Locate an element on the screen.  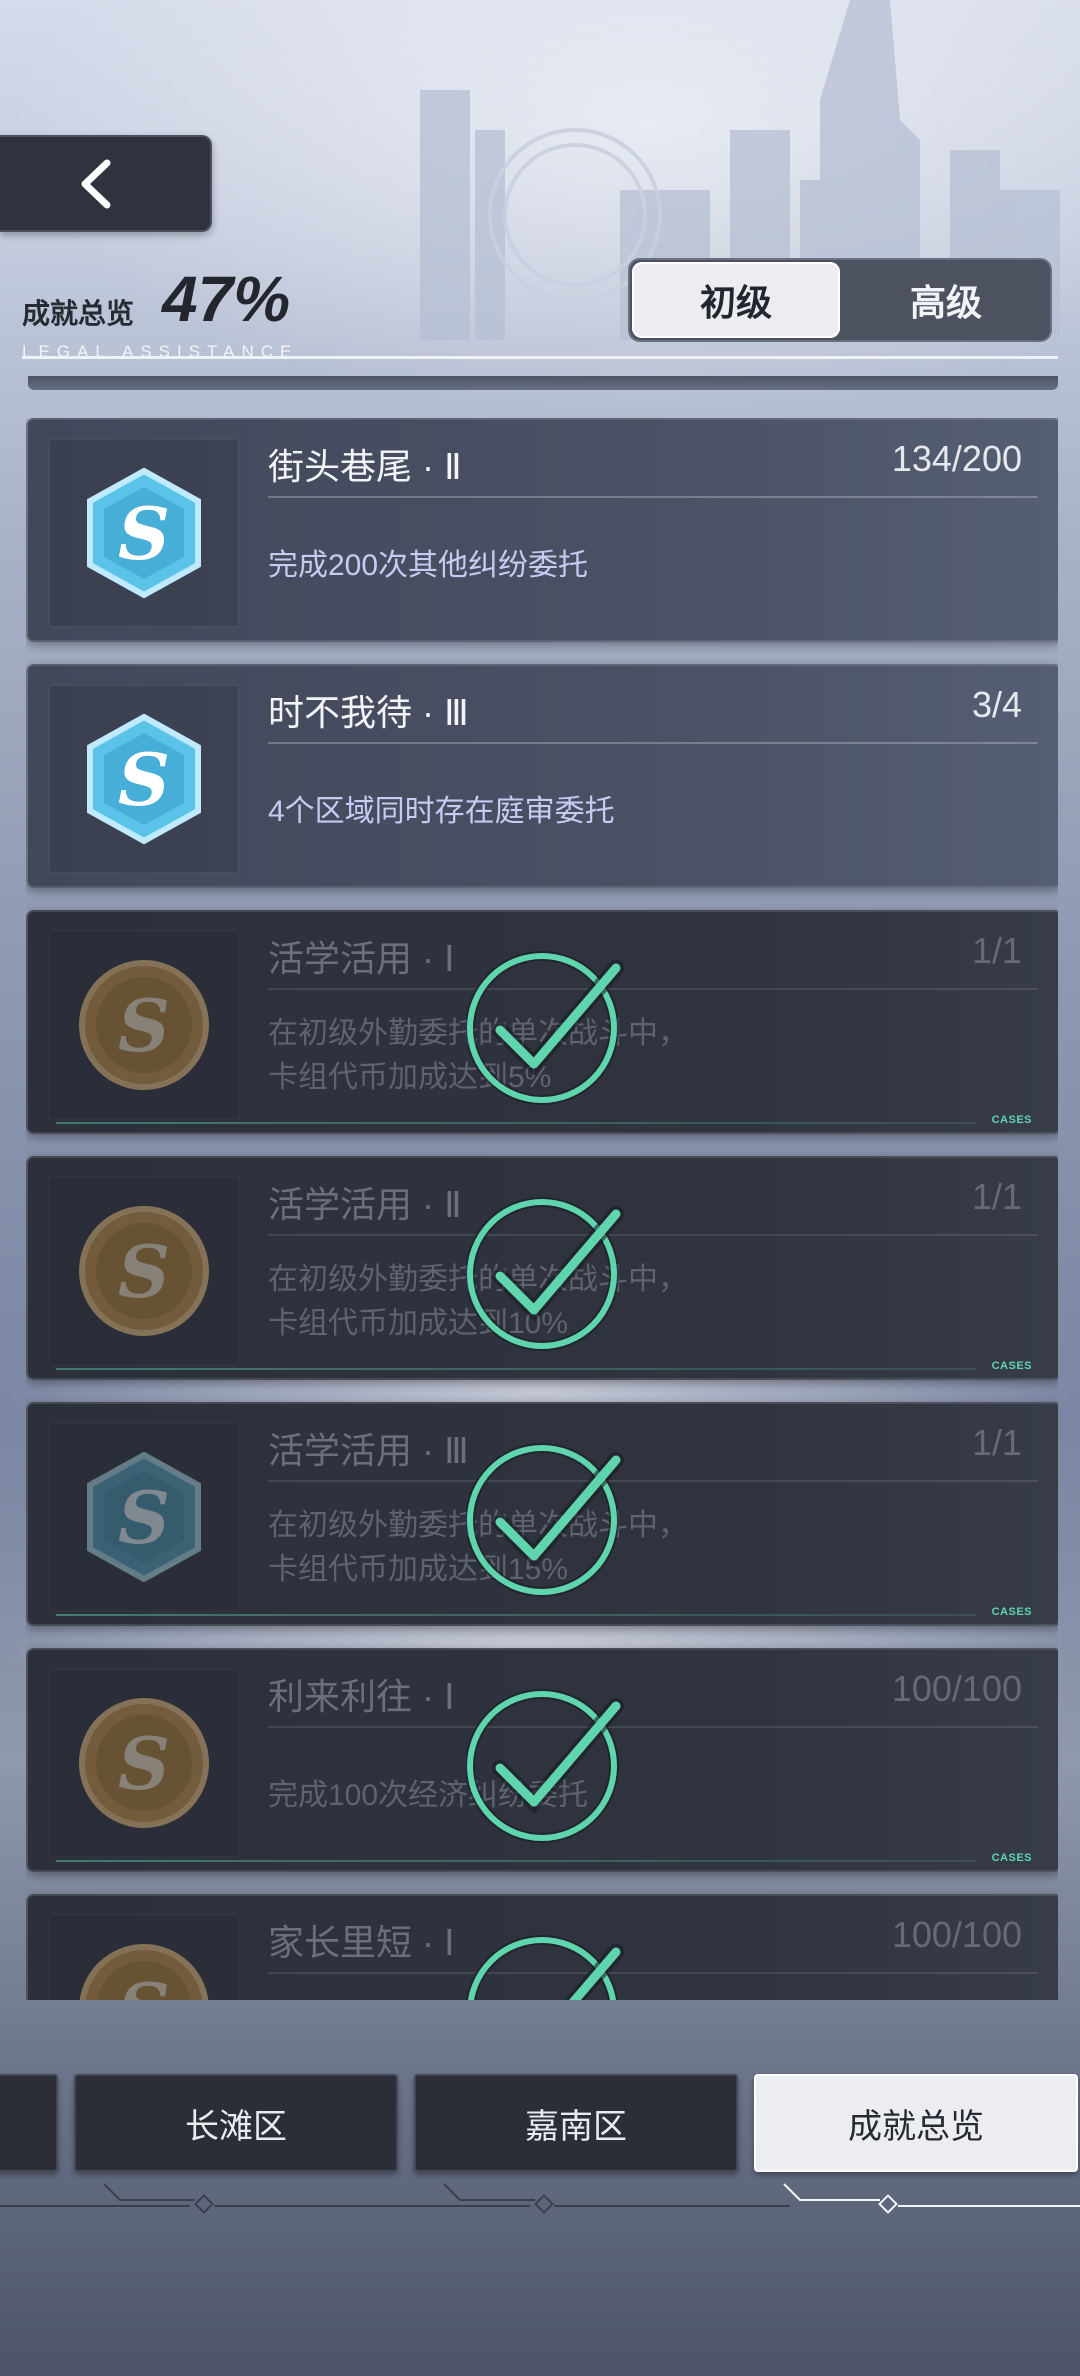
achievement-title: 时不我待 · Ⅲ is located at coordinates (368, 712).